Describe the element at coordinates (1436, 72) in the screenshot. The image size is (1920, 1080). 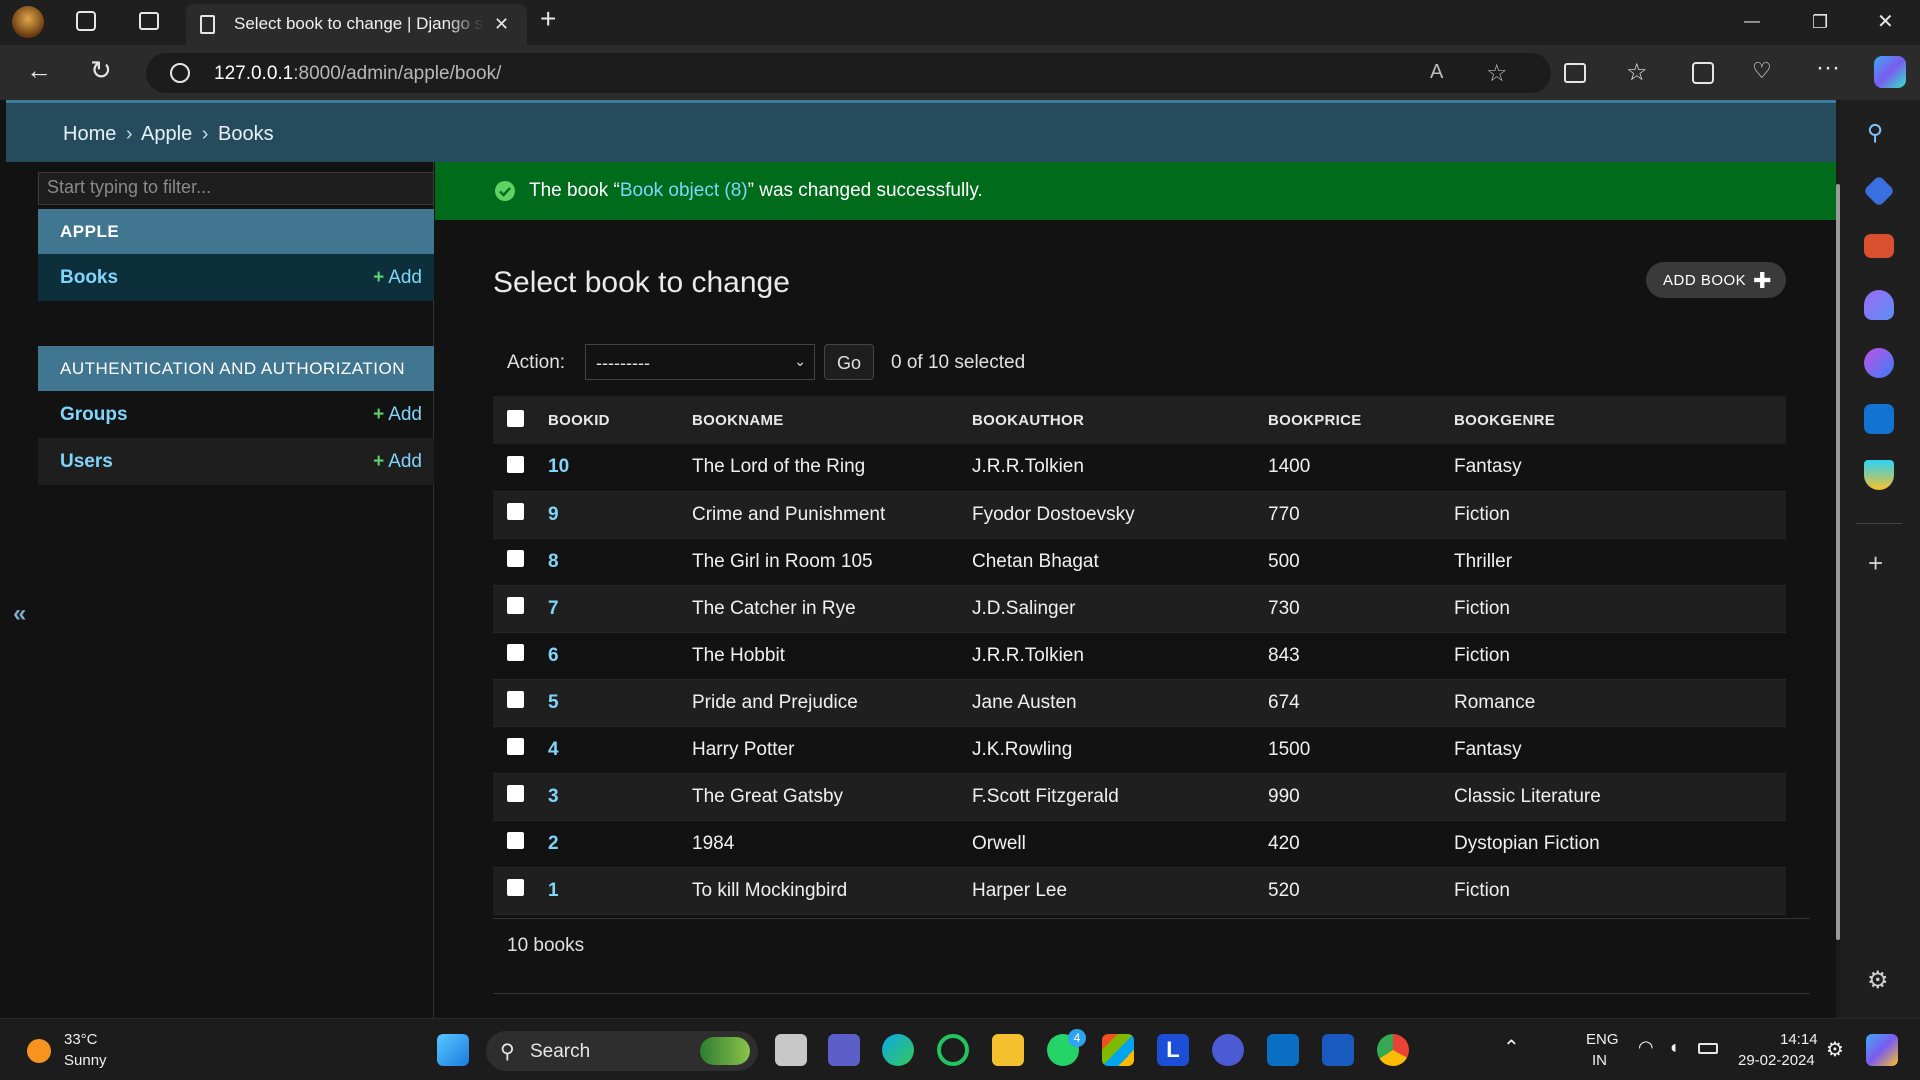
I see `read-aloud-icon: A` at that location.